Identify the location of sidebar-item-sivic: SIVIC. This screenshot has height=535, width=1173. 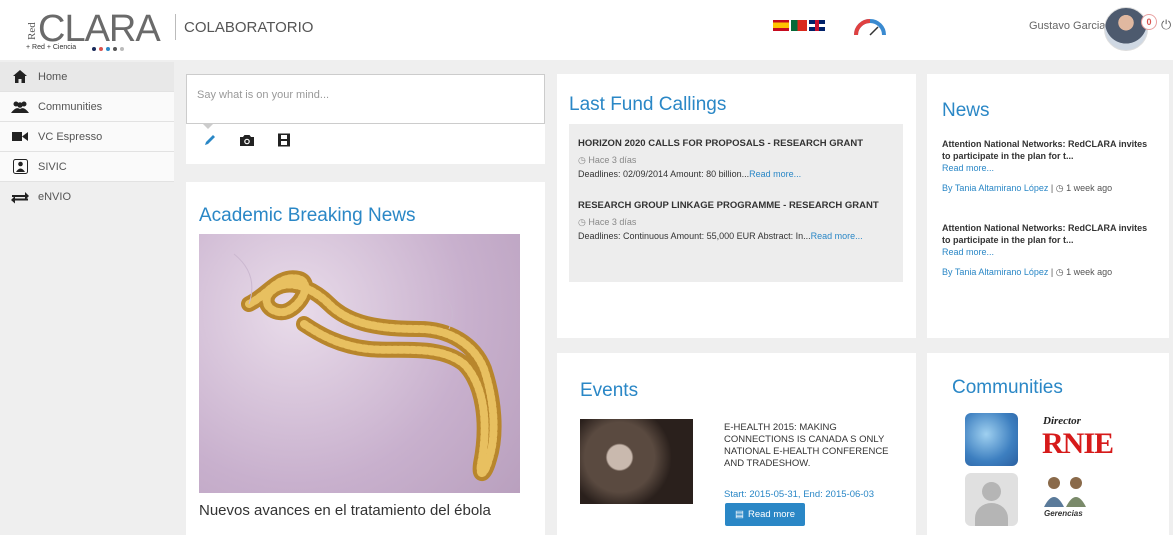
(87, 167).